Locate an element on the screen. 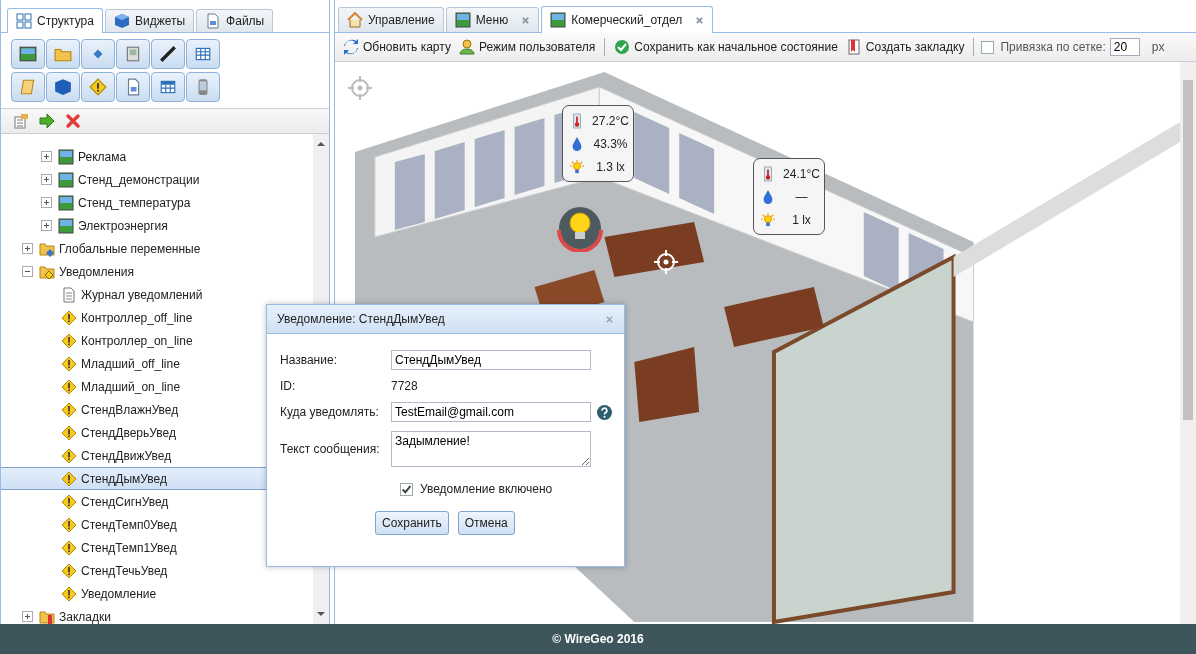 Image resolution: width=1196 pixels, height=654 pixels. id-value: 7728 is located at coordinates (404, 386).